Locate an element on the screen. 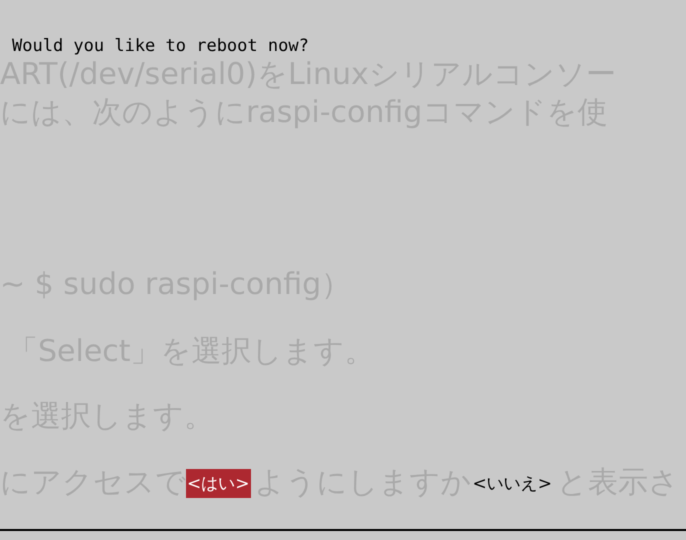 Image resolution: width=686 pixels, height=540 pixels. dialog-button: <はい> is located at coordinates (218, 483).